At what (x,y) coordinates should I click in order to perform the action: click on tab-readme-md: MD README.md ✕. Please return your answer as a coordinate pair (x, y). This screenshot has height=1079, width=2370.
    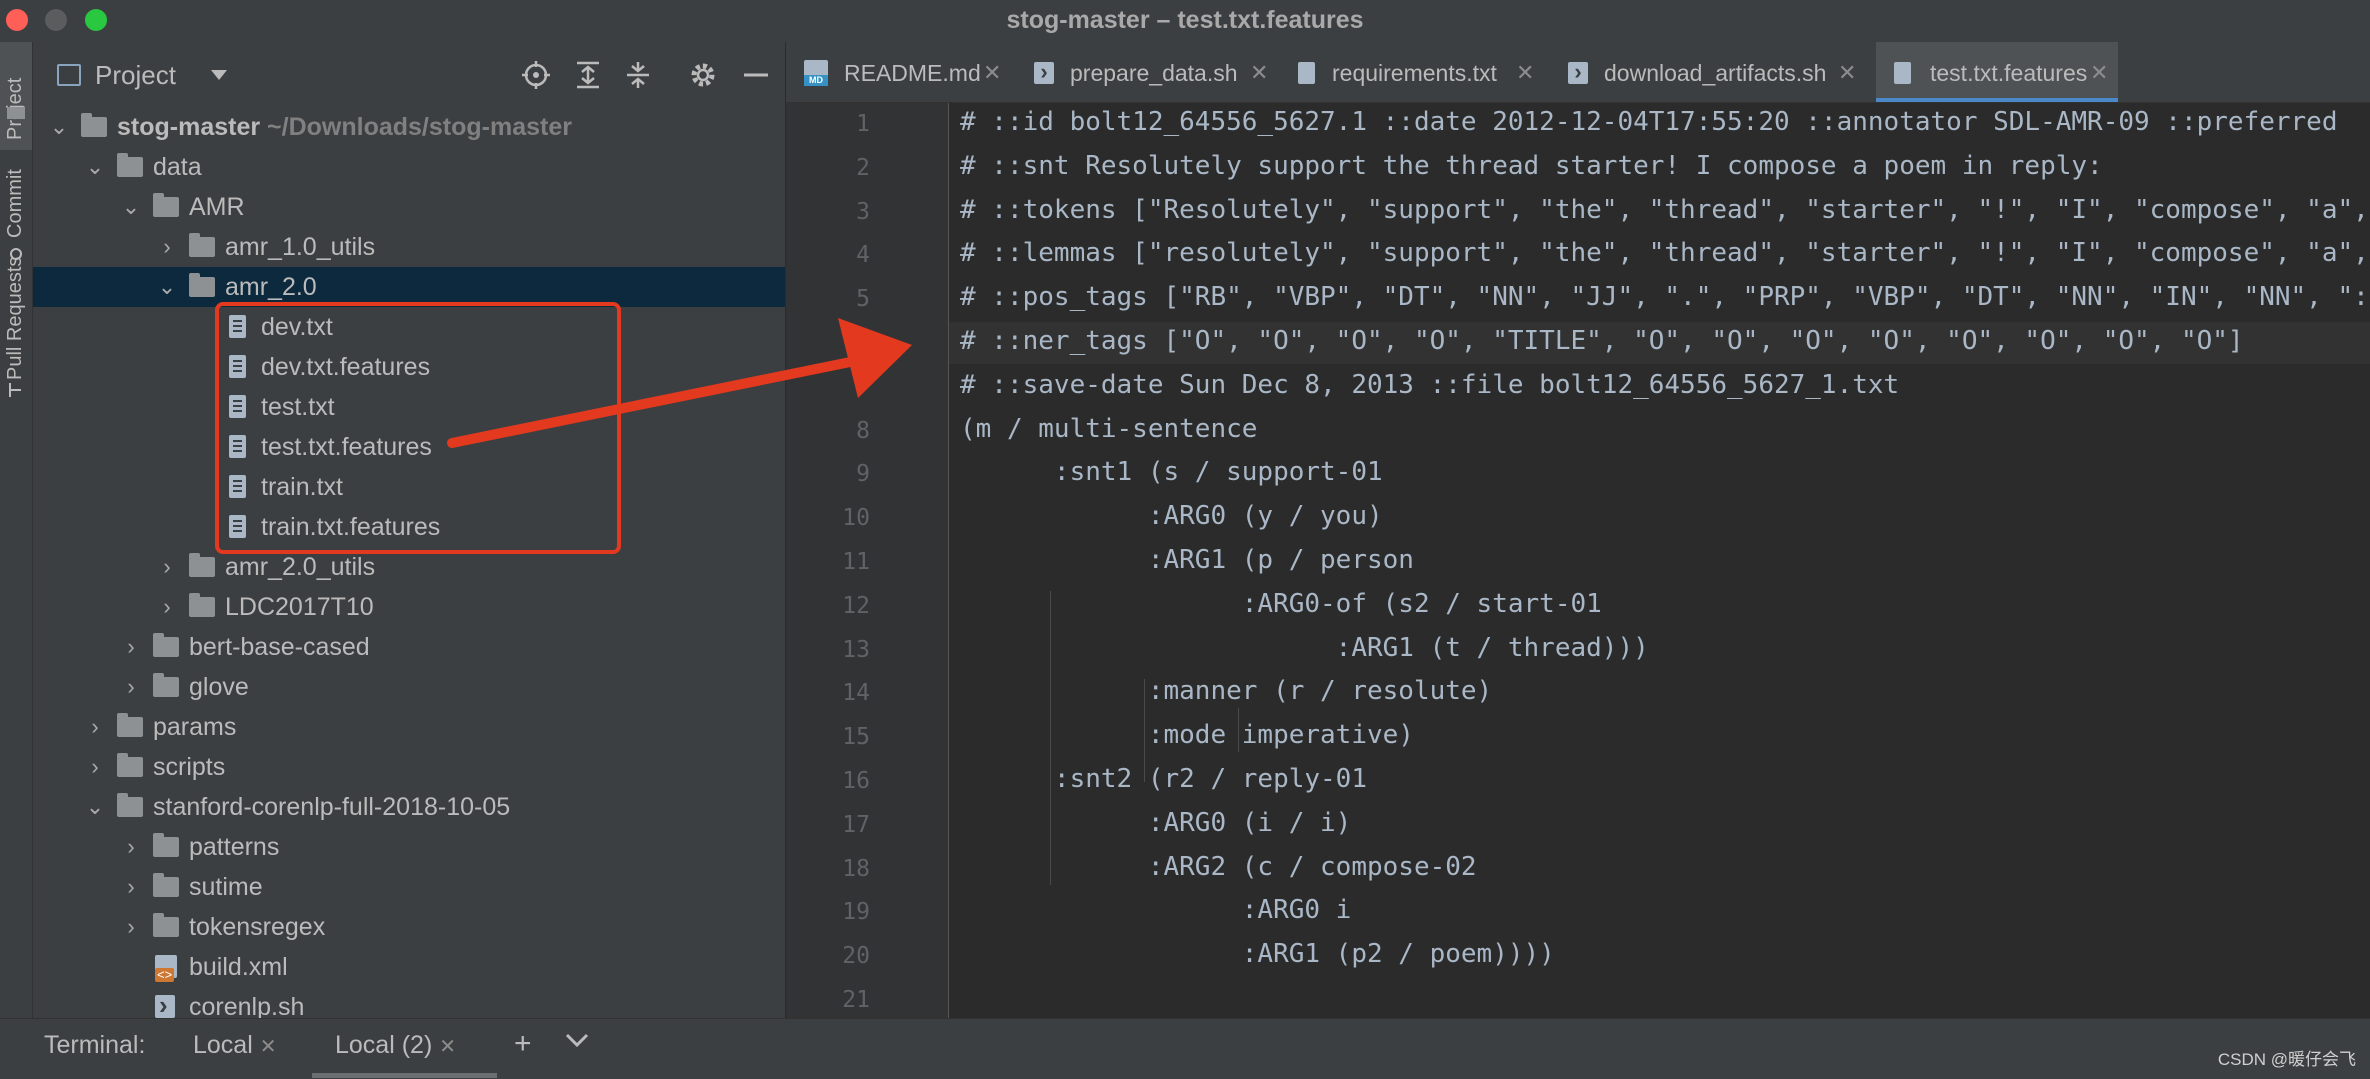
    Looking at the image, I should click on (901, 72).